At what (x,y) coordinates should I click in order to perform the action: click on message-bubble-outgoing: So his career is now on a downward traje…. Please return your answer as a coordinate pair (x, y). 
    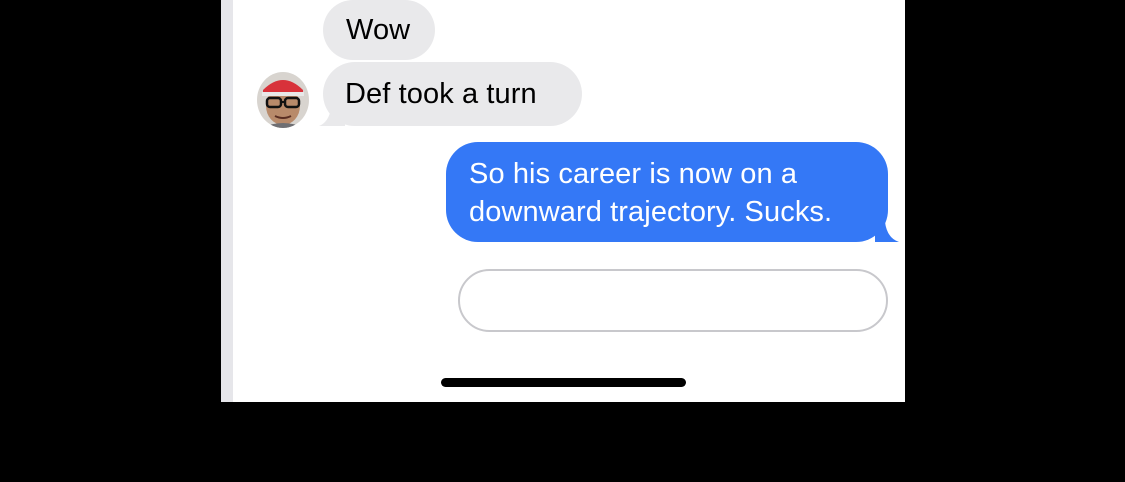
    Looking at the image, I should click on (667, 192).